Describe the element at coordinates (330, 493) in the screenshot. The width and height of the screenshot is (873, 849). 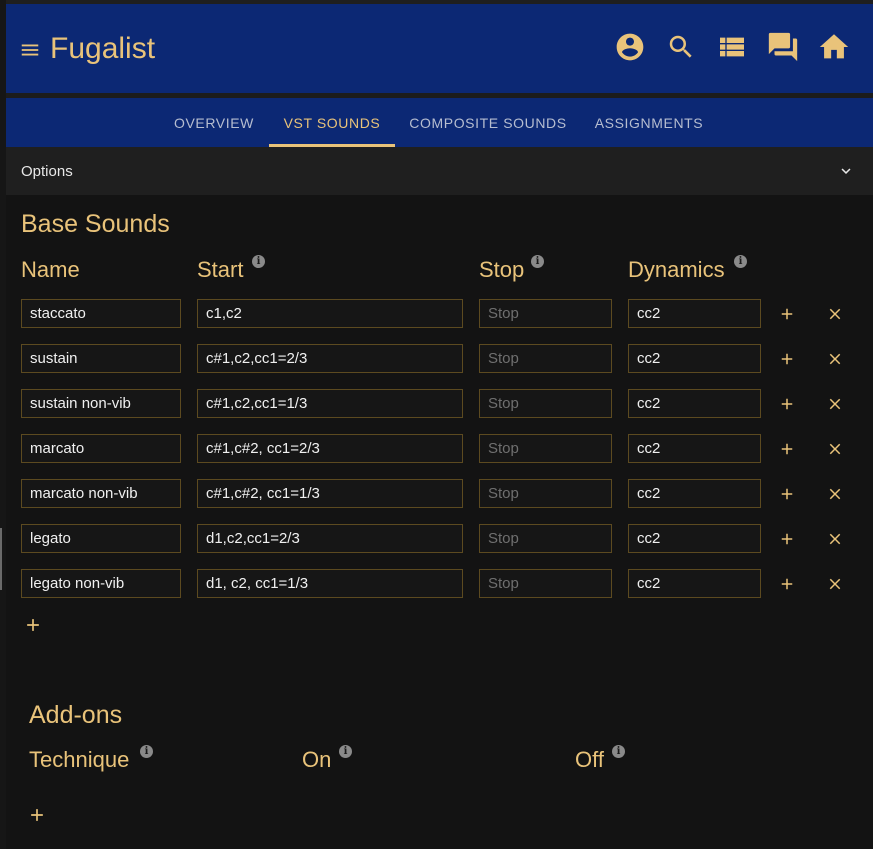
I see `sound-start-field: c#1,c#2, cc1=1/3` at that location.